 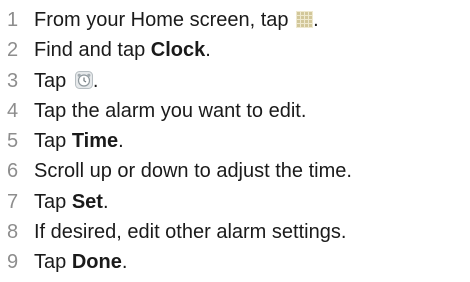 I want to click on step-text: Tap Set., so click(x=71, y=202).